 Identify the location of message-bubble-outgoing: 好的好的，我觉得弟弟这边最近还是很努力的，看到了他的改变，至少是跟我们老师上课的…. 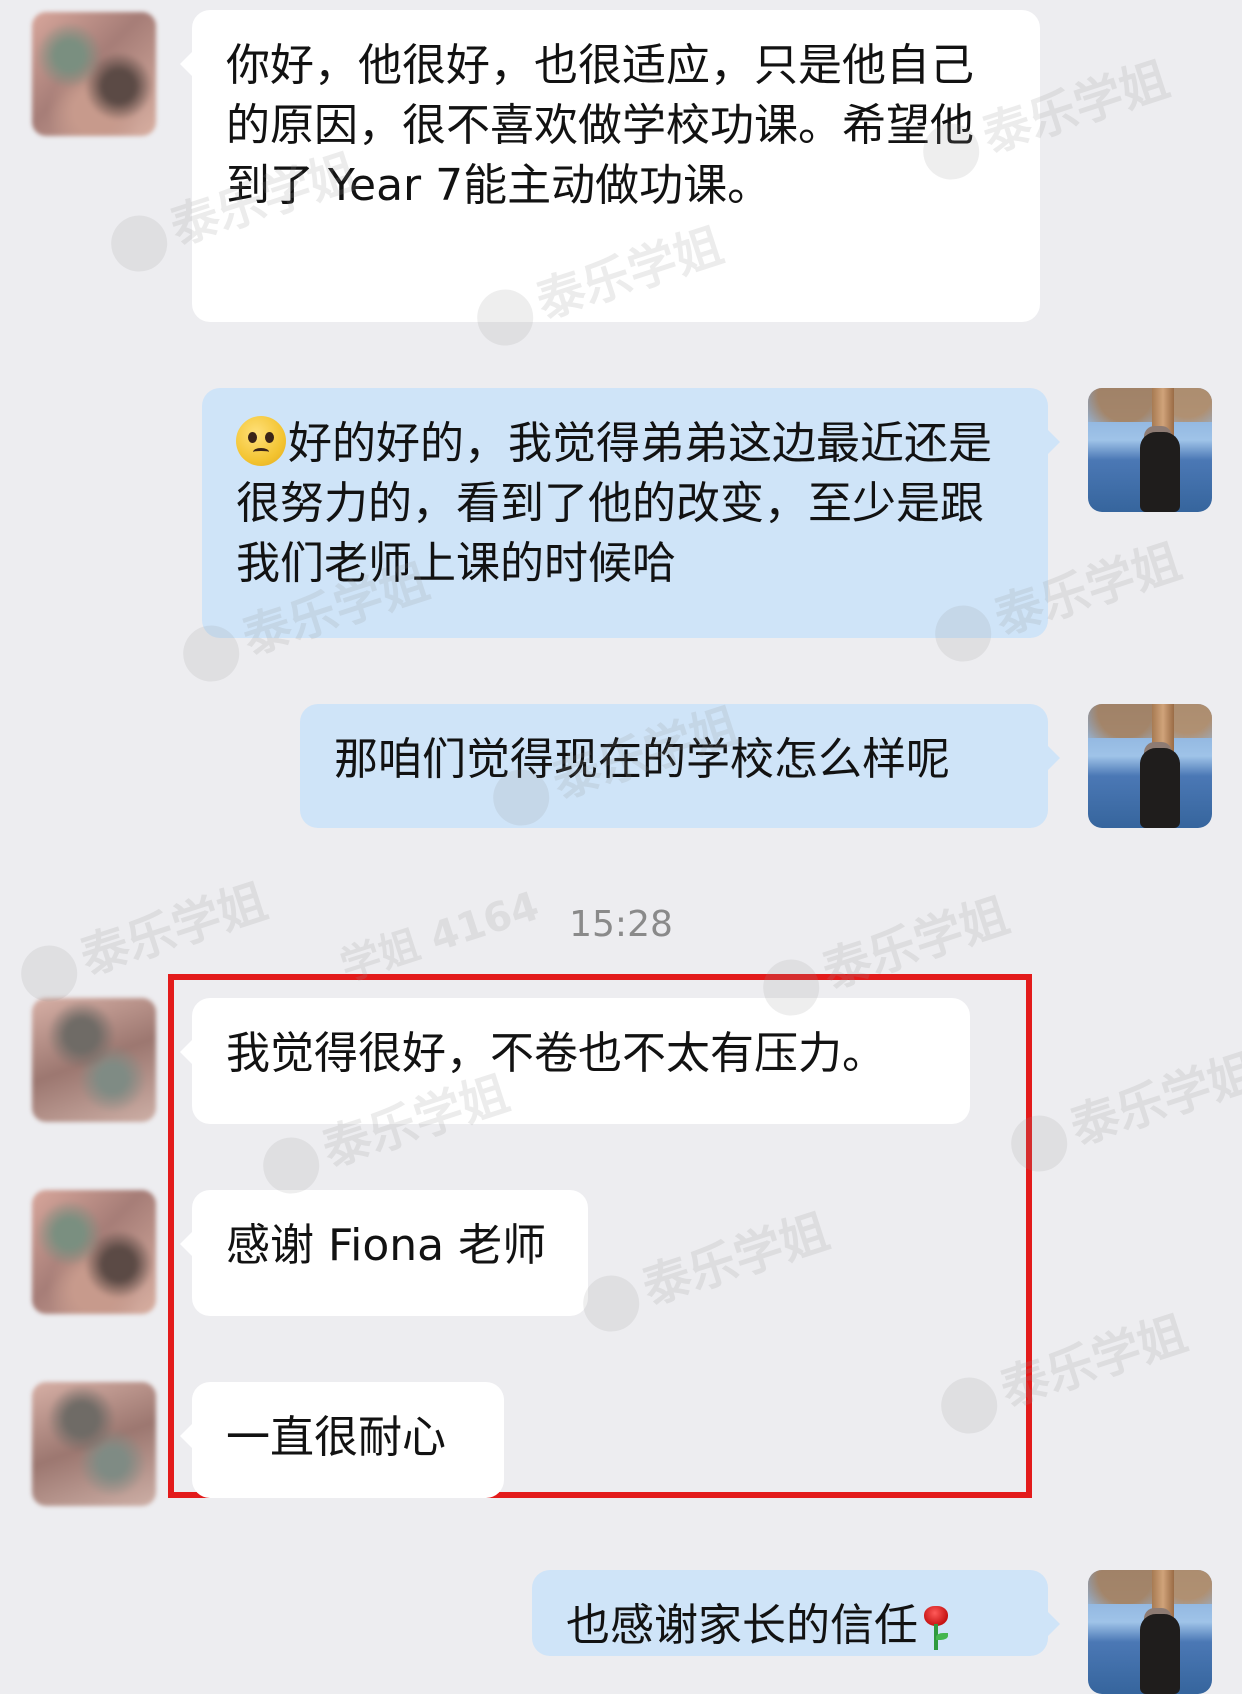
(631, 513).